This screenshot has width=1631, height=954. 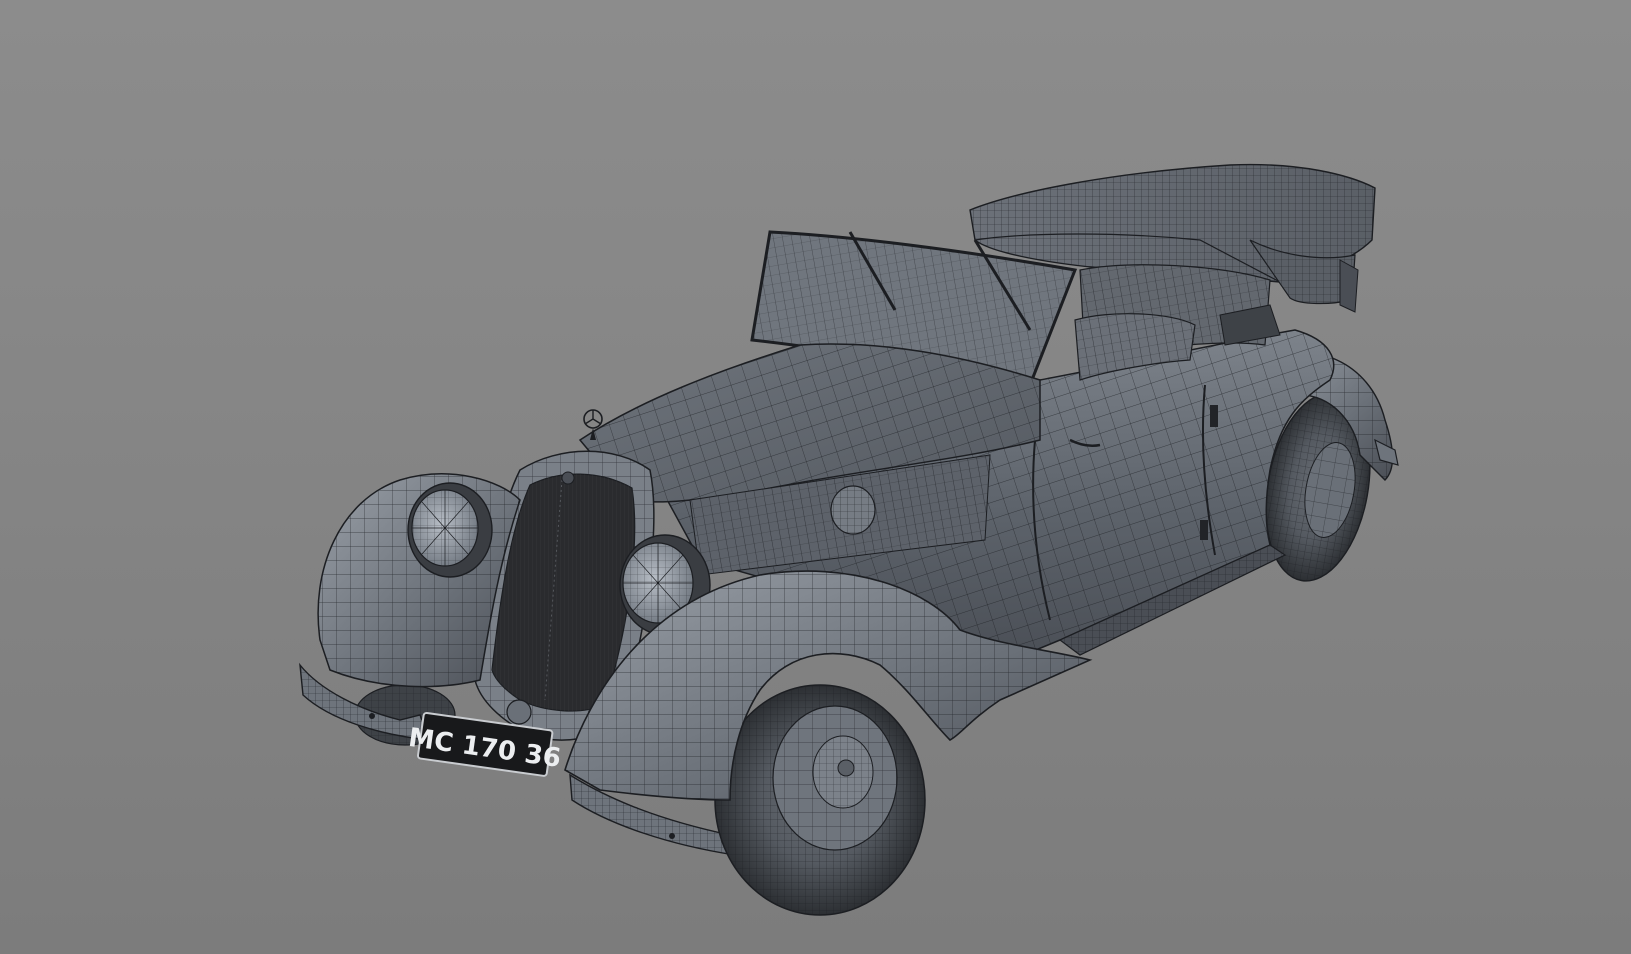 What do you see at coordinates (519, 712) in the screenshot?
I see `grille-badge` at bounding box center [519, 712].